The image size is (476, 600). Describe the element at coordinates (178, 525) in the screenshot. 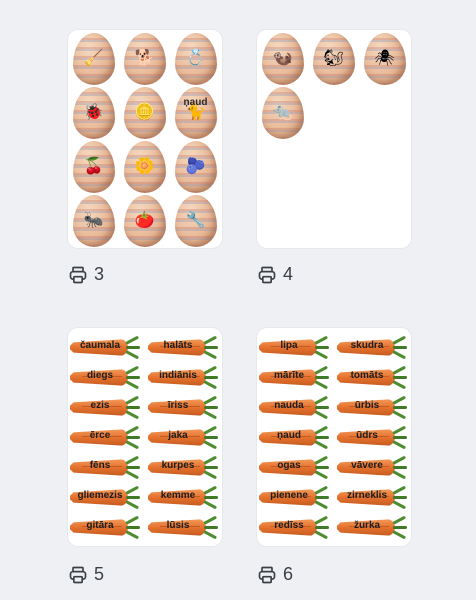

I see `carrot-word: lūsis` at that location.